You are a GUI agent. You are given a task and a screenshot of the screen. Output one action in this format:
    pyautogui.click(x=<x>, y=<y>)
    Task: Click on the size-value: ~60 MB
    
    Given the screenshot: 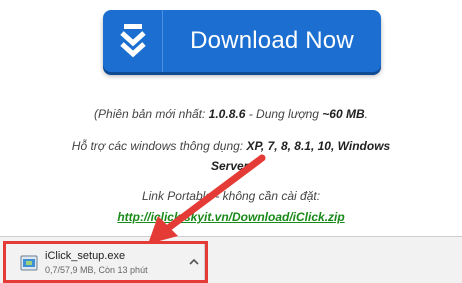 What is the action you would take?
    pyautogui.click(x=343, y=114)
    